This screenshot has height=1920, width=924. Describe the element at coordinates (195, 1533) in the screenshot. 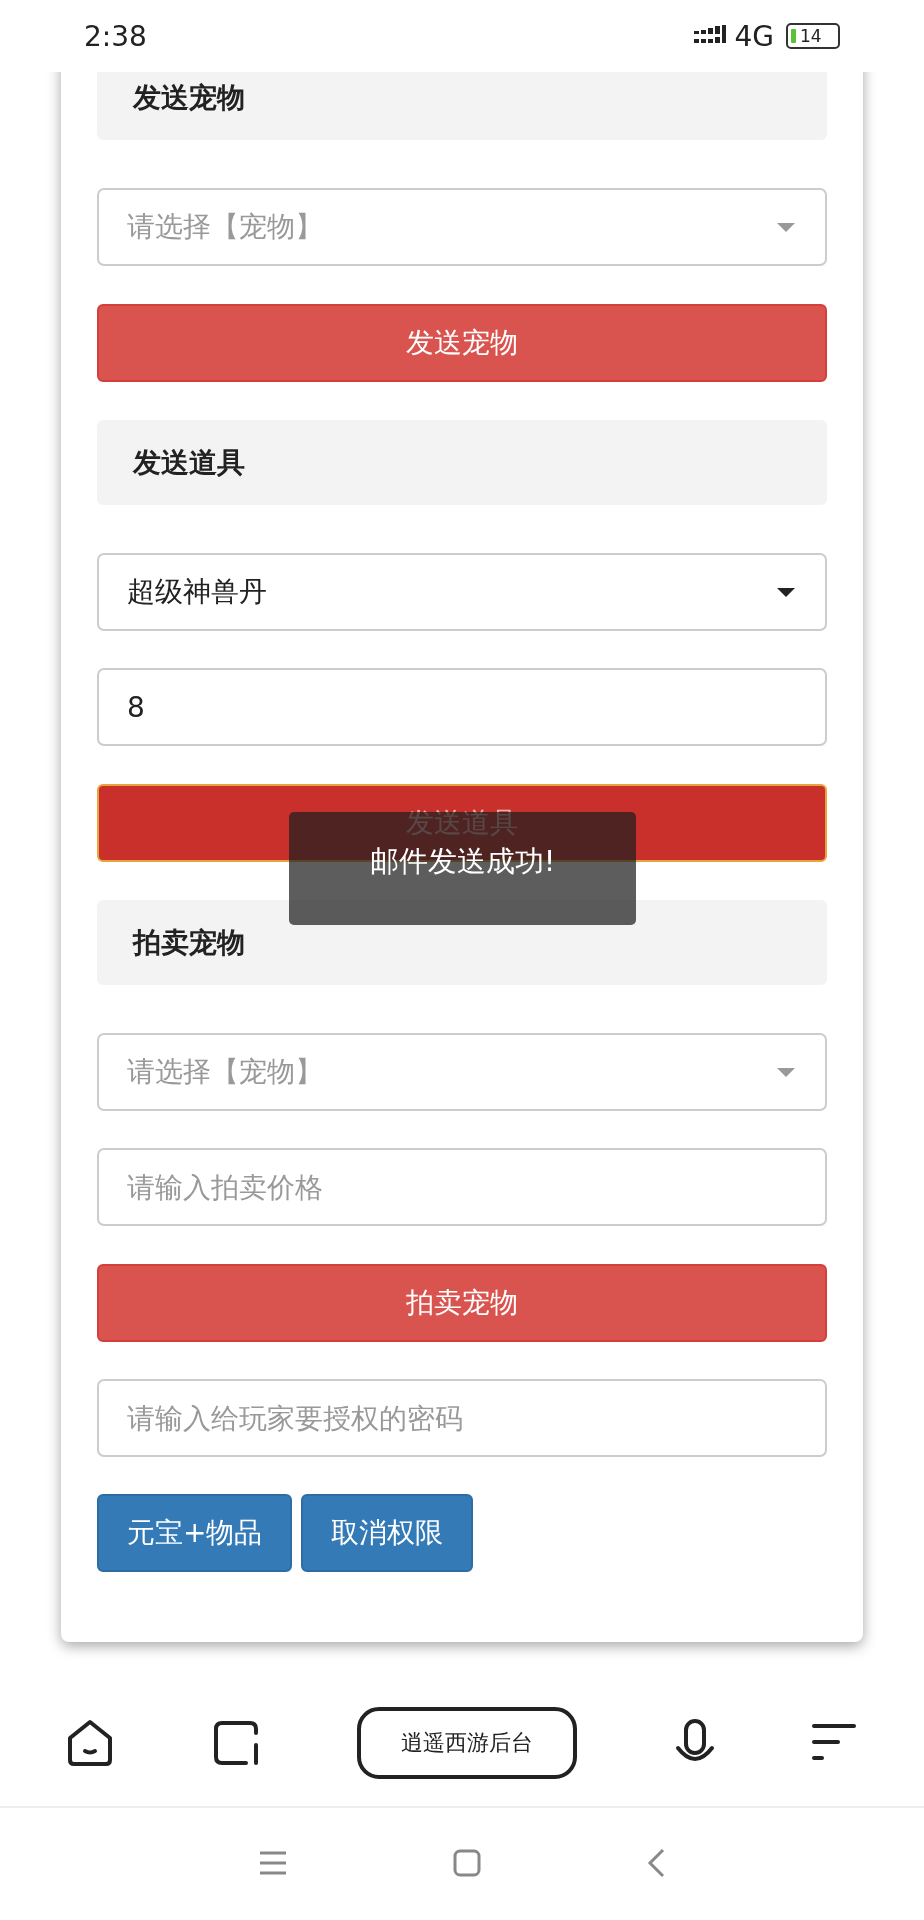

I see `action-button: 元宝+物品` at that location.